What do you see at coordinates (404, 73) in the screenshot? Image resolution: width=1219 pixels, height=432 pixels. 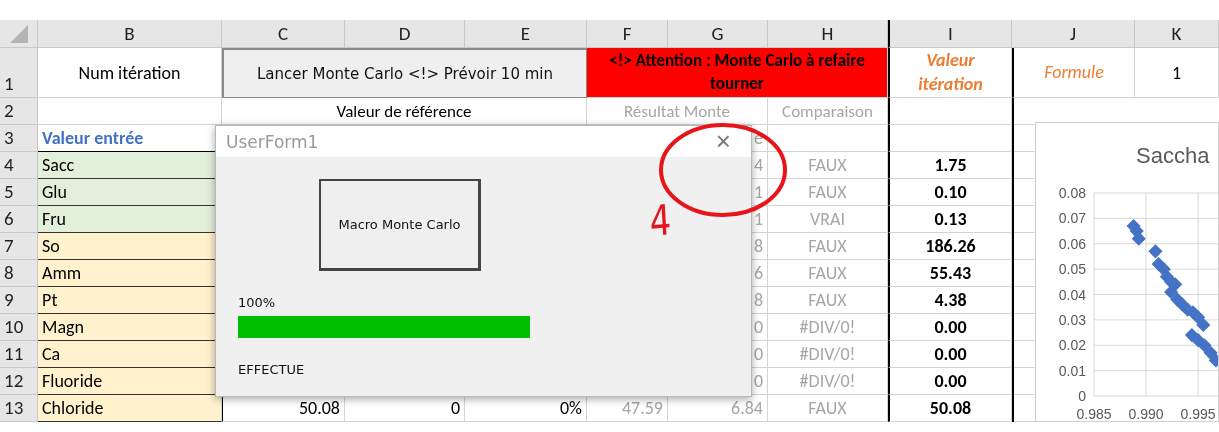 I see `launch-button: Lancer Monte Carlo <!> Prévoir 10 min` at bounding box center [404, 73].